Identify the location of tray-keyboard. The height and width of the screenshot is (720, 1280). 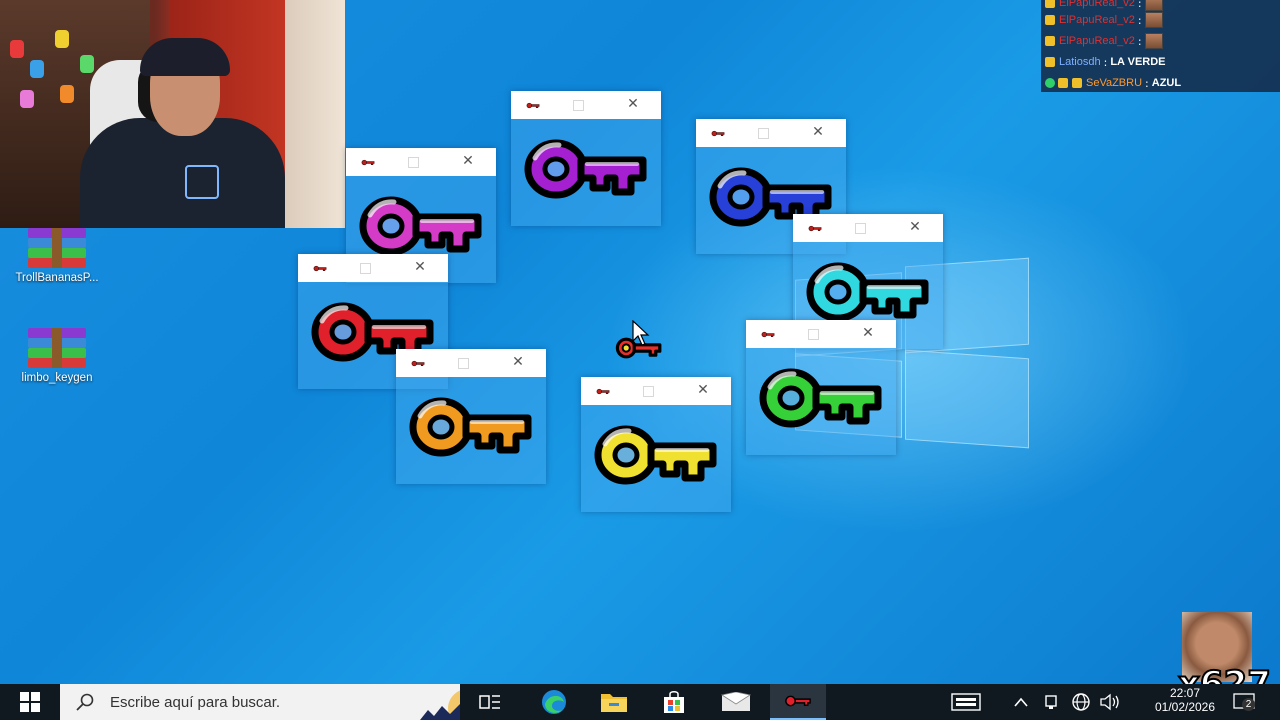
(966, 702).